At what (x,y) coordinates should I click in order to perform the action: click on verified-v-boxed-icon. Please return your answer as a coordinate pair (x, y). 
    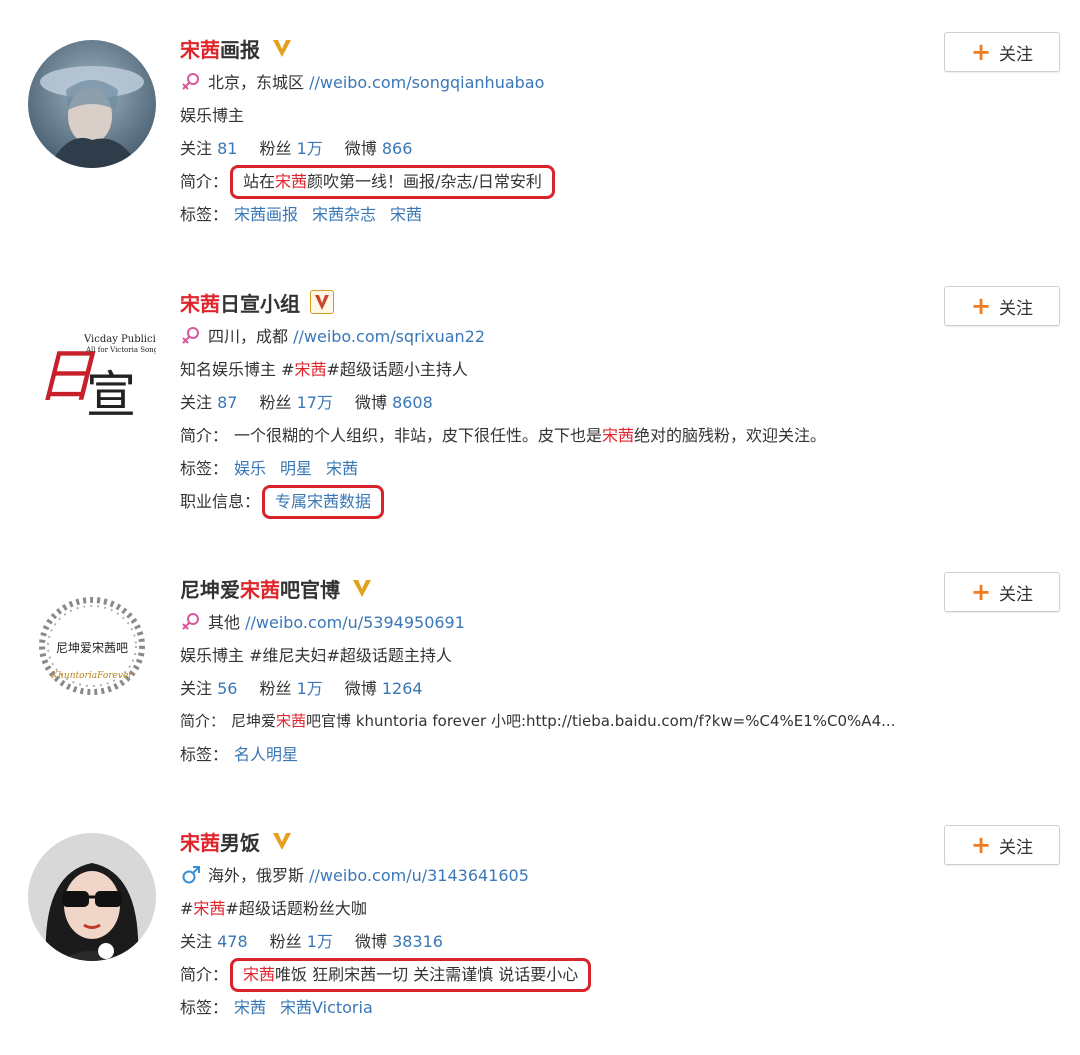
    Looking at the image, I should click on (322, 302).